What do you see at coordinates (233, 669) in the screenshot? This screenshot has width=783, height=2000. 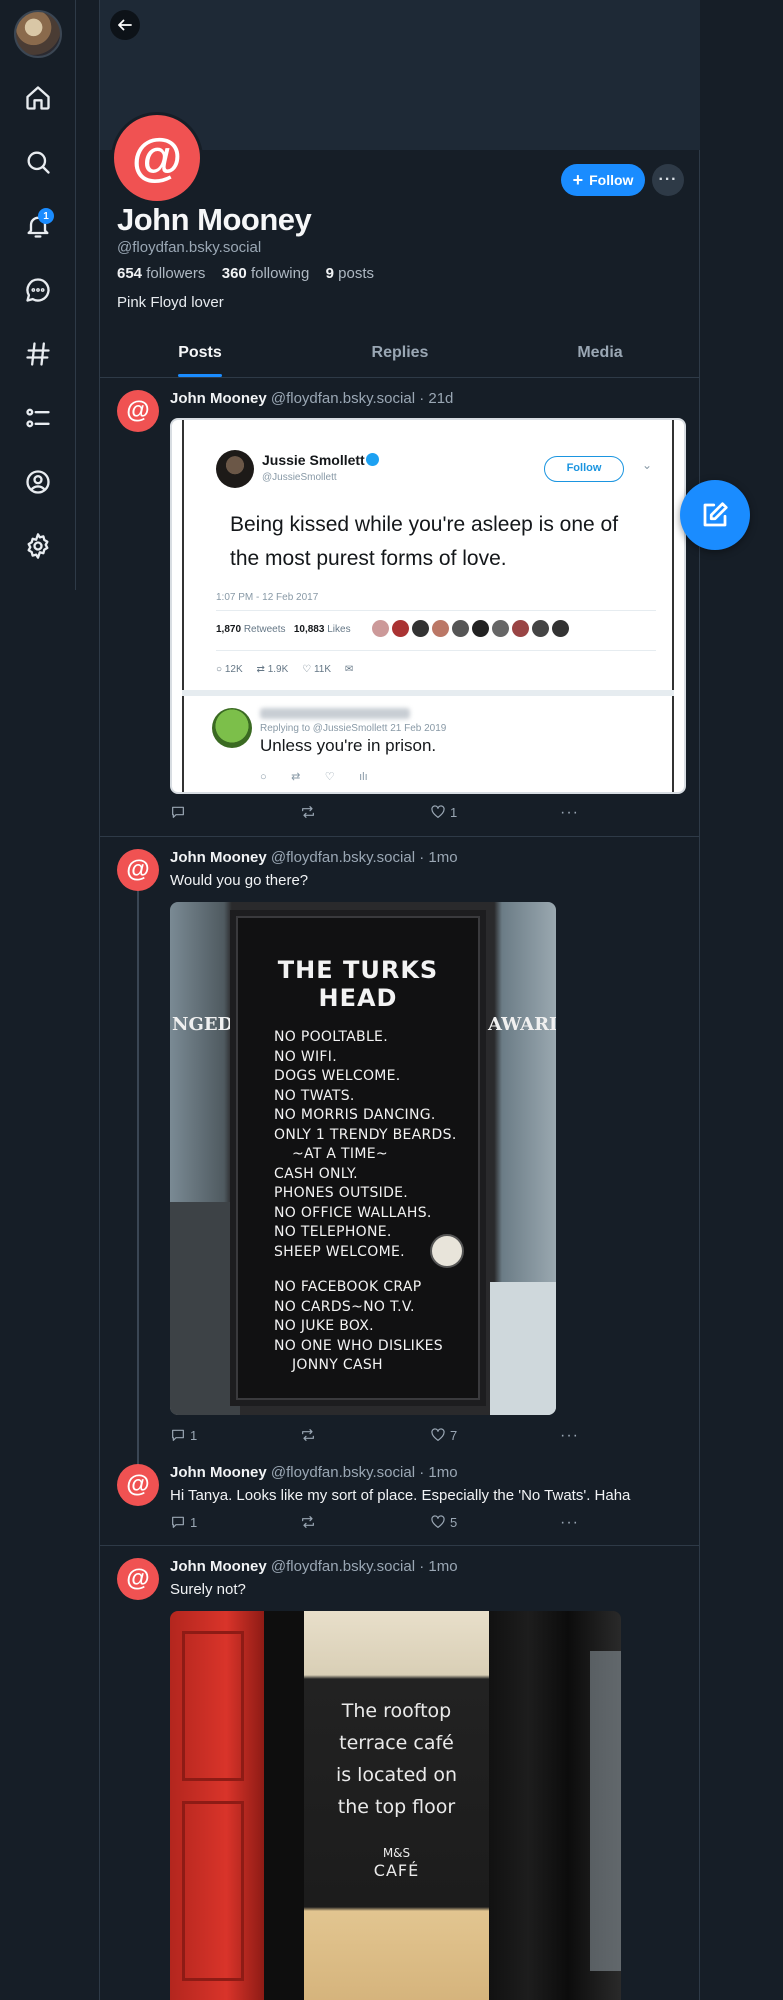 I see `tweet-reply-count: 12K` at bounding box center [233, 669].